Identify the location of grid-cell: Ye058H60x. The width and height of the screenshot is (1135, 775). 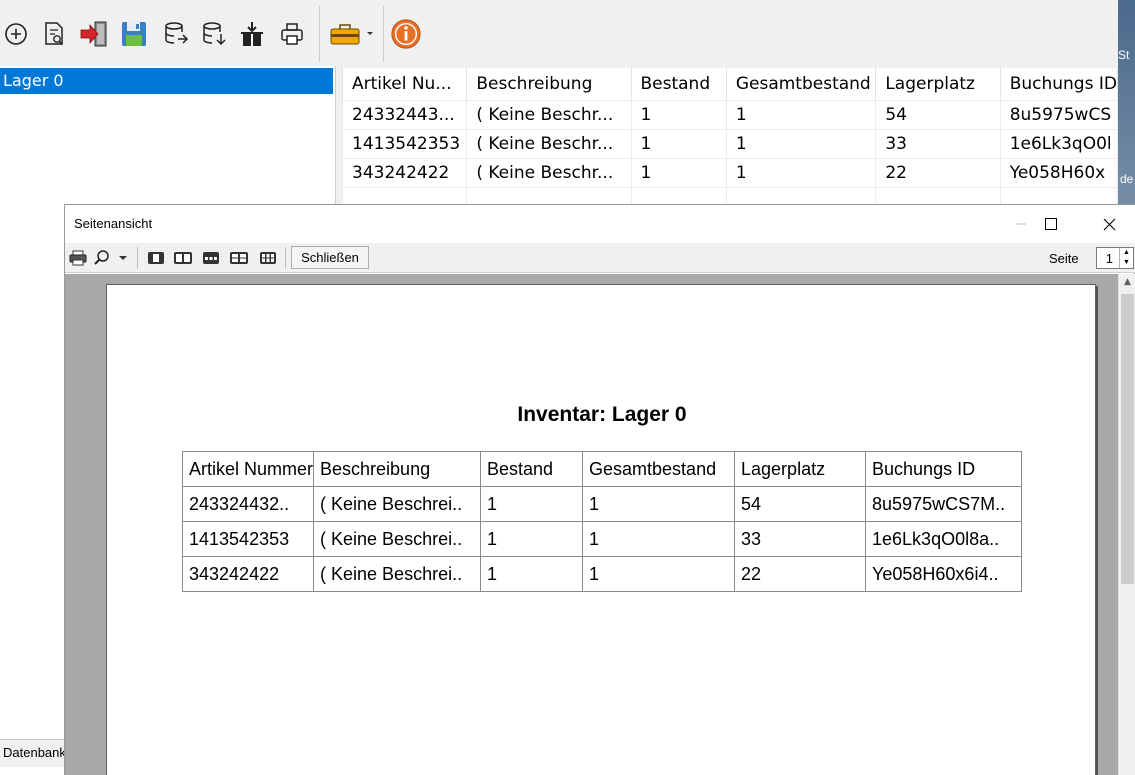
(1058, 172).